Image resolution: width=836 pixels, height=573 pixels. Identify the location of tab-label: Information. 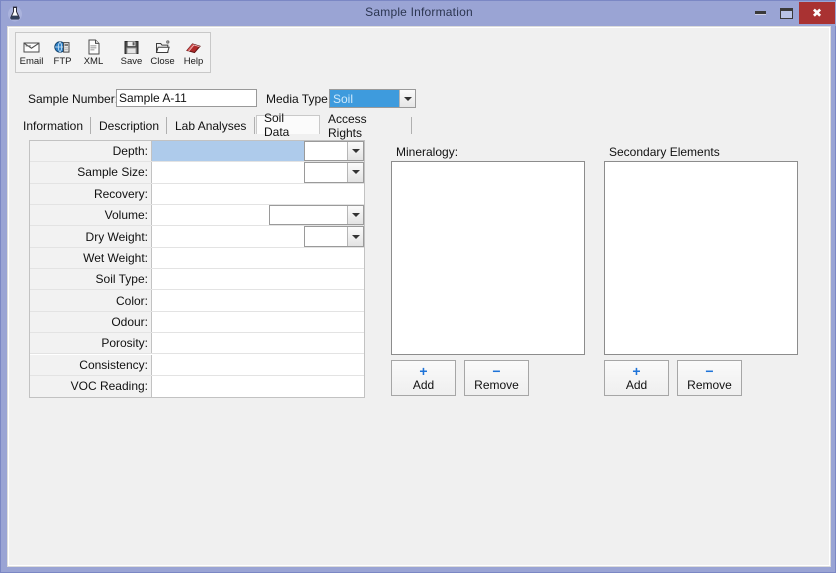
(53, 125).